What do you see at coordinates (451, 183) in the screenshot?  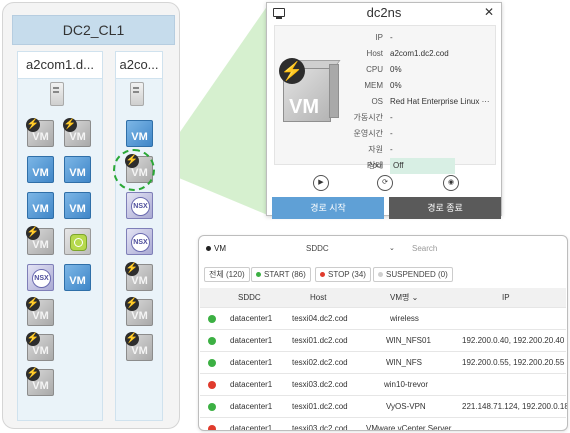 I see `camera-icon: ◉` at bounding box center [451, 183].